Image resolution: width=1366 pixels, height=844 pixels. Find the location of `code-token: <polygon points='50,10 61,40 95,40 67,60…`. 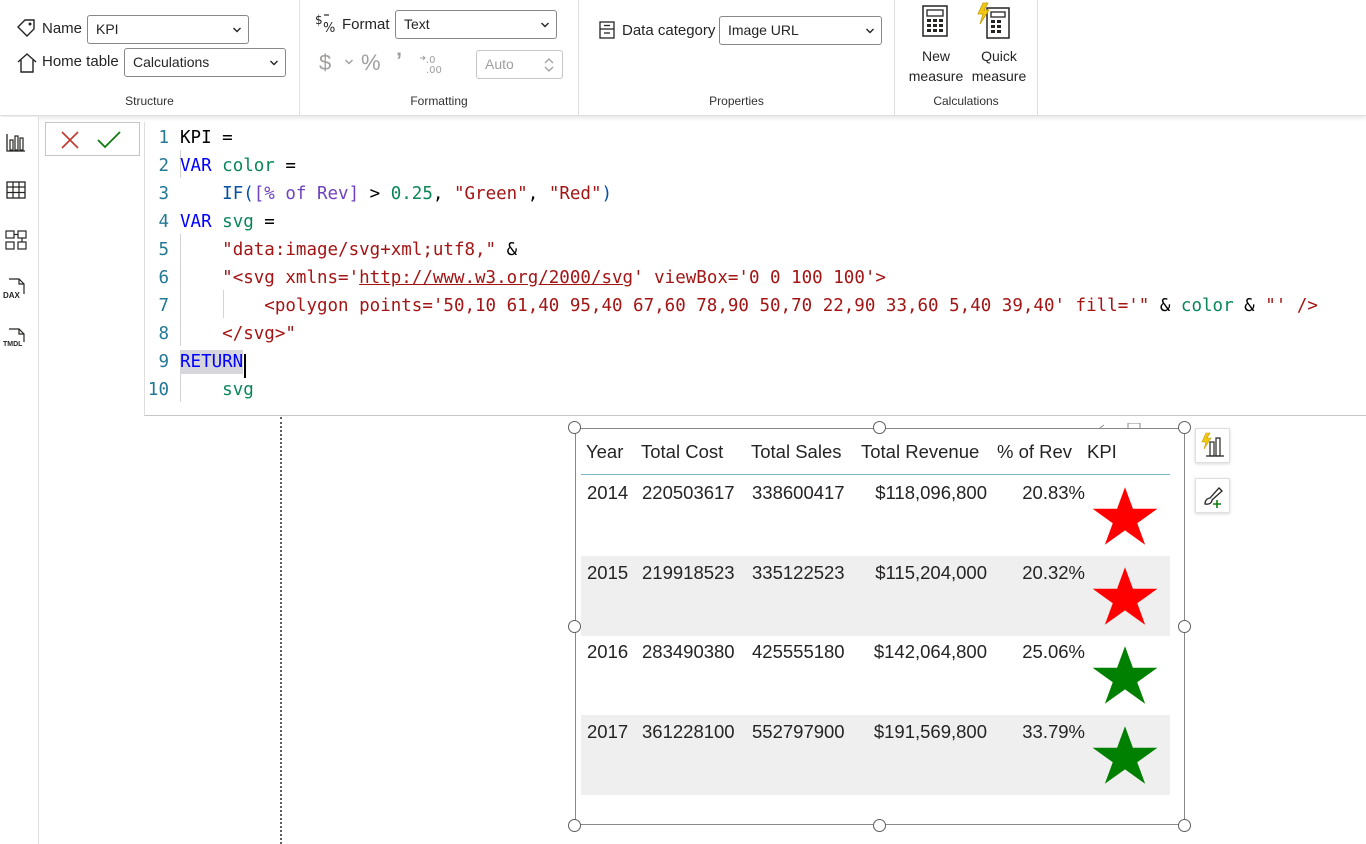

code-token: <polygon points='50,10 61,40 95,40 67,60… is located at coordinates (707, 306).